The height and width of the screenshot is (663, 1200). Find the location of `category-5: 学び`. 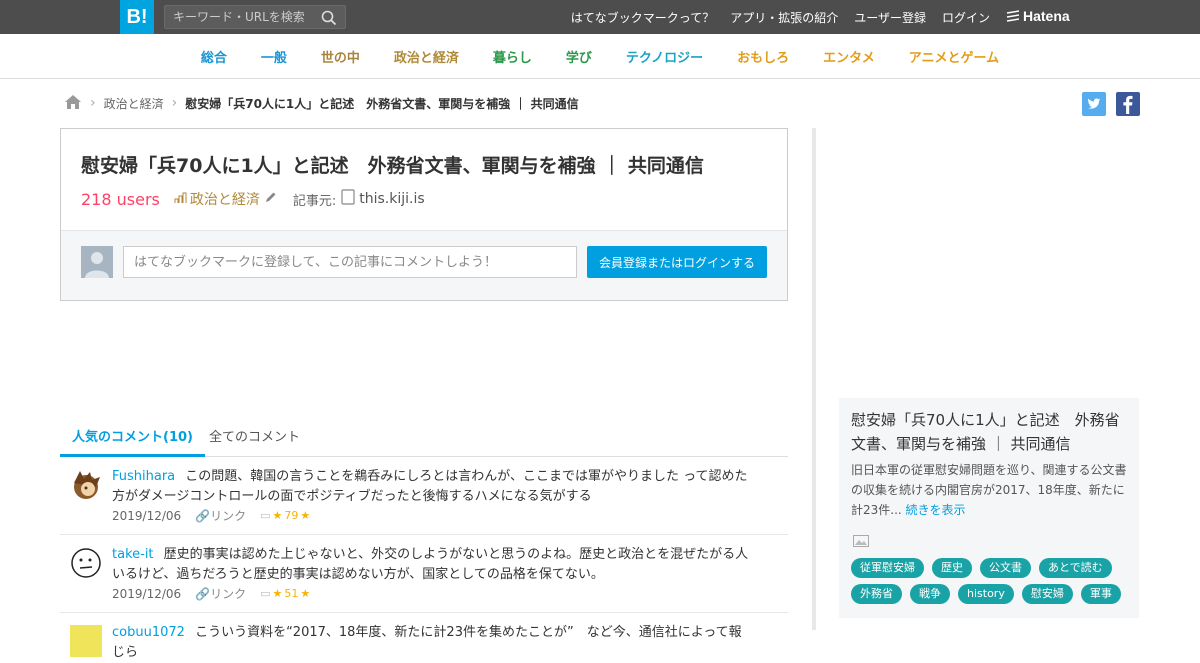

category-5: 学び is located at coordinates (579, 56).